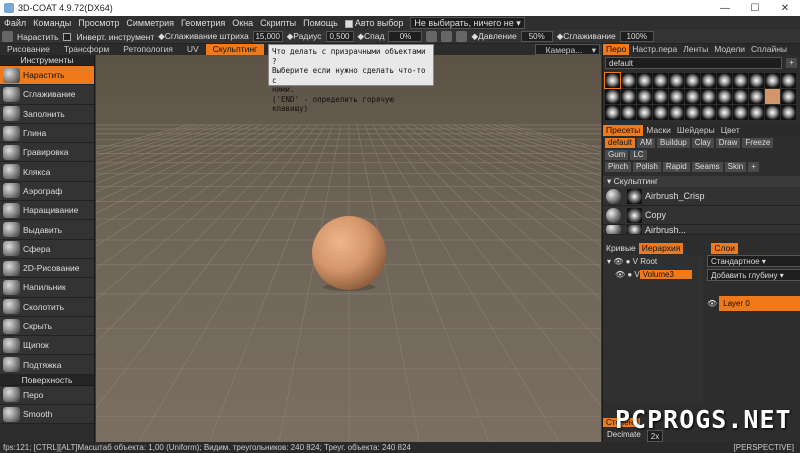 The height and width of the screenshot is (453, 800). Describe the element at coordinates (729, 49) in the screenshot. I see `tab-models: Модели` at that location.